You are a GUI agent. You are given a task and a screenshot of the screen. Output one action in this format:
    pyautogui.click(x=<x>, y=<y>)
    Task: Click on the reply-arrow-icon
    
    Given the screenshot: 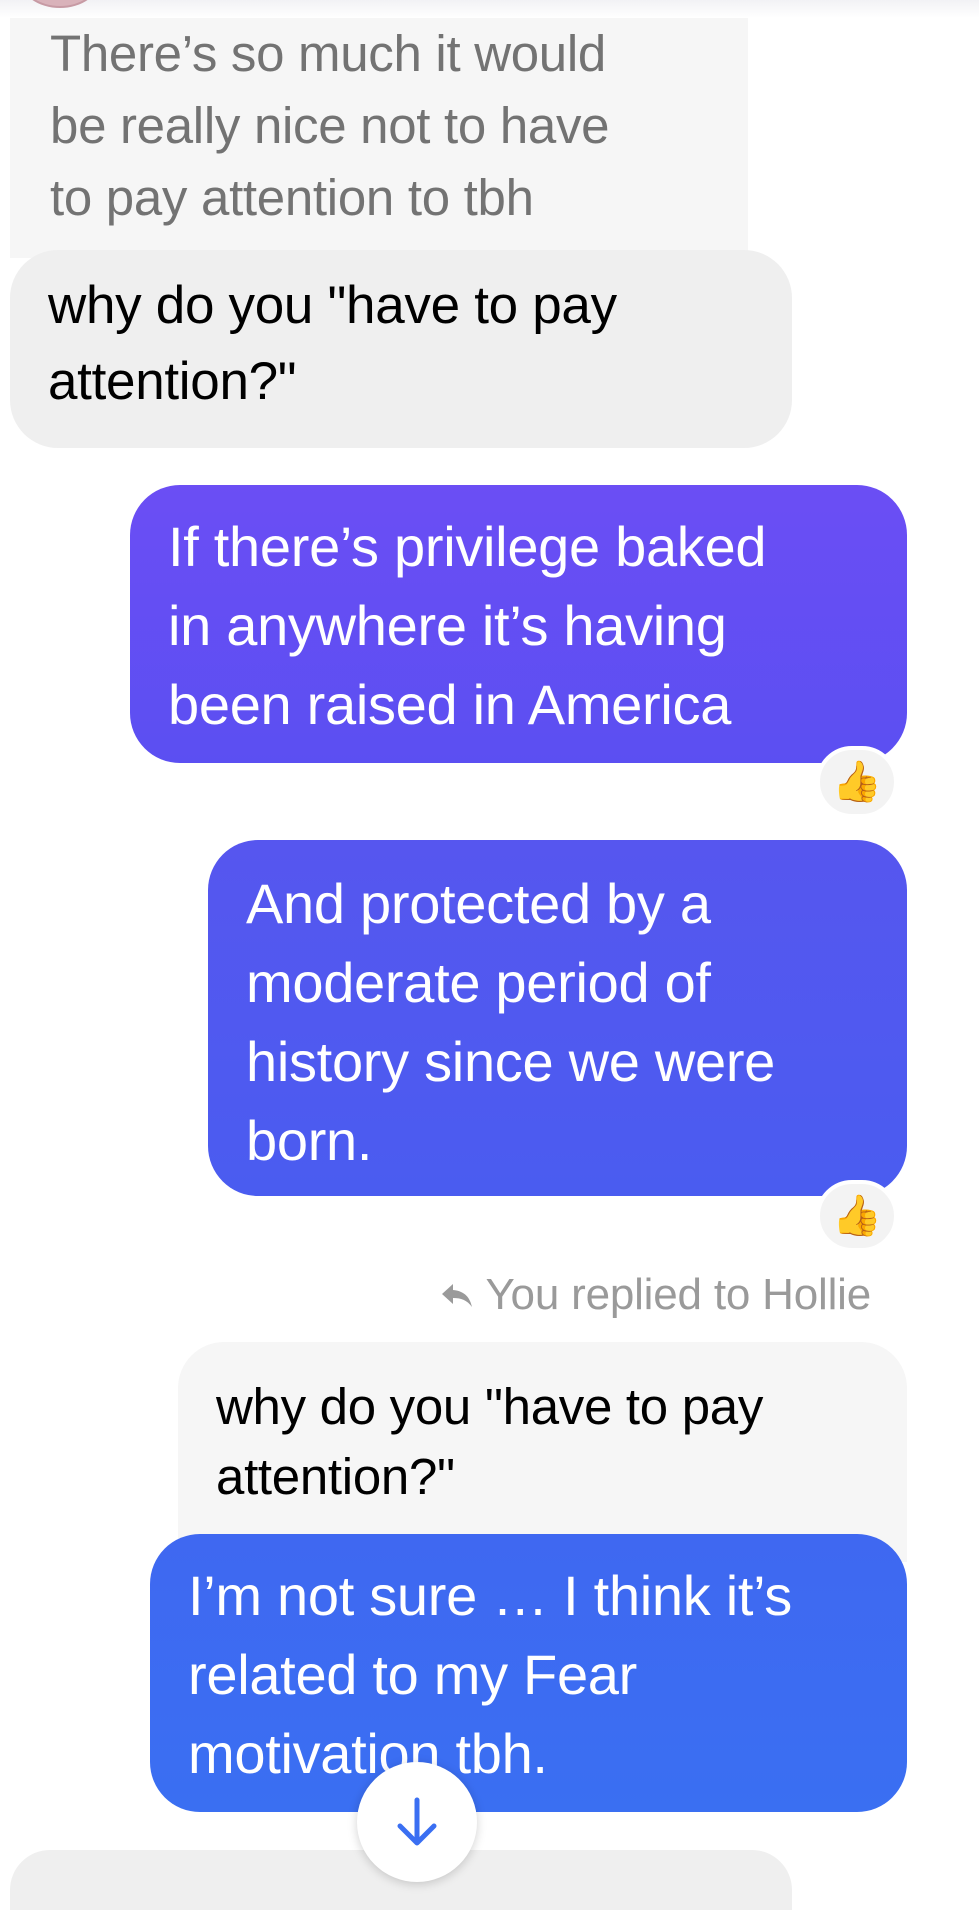 What is the action you would take?
    pyautogui.click(x=457, y=1295)
    